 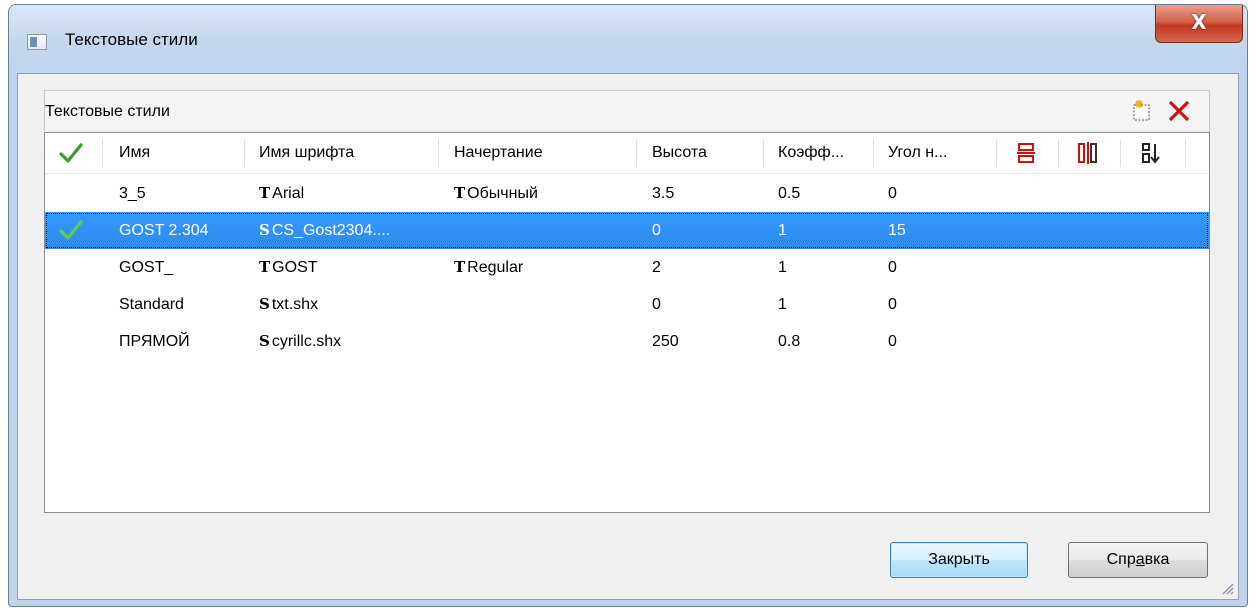 I want to click on check-icon, so click(x=71, y=153).